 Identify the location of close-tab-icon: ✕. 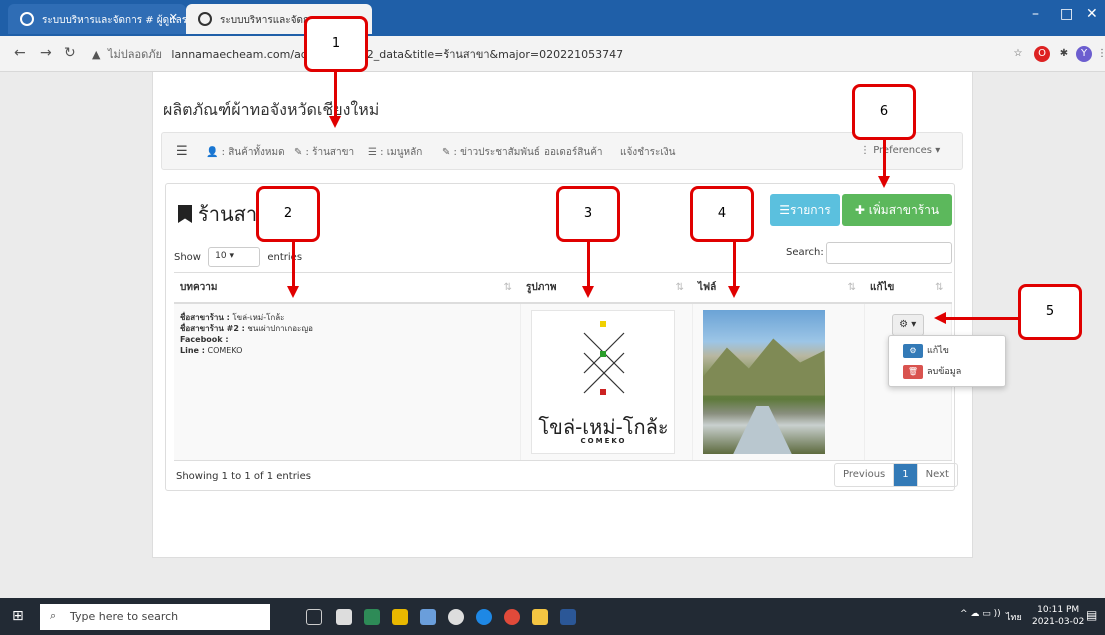
(173, 17).